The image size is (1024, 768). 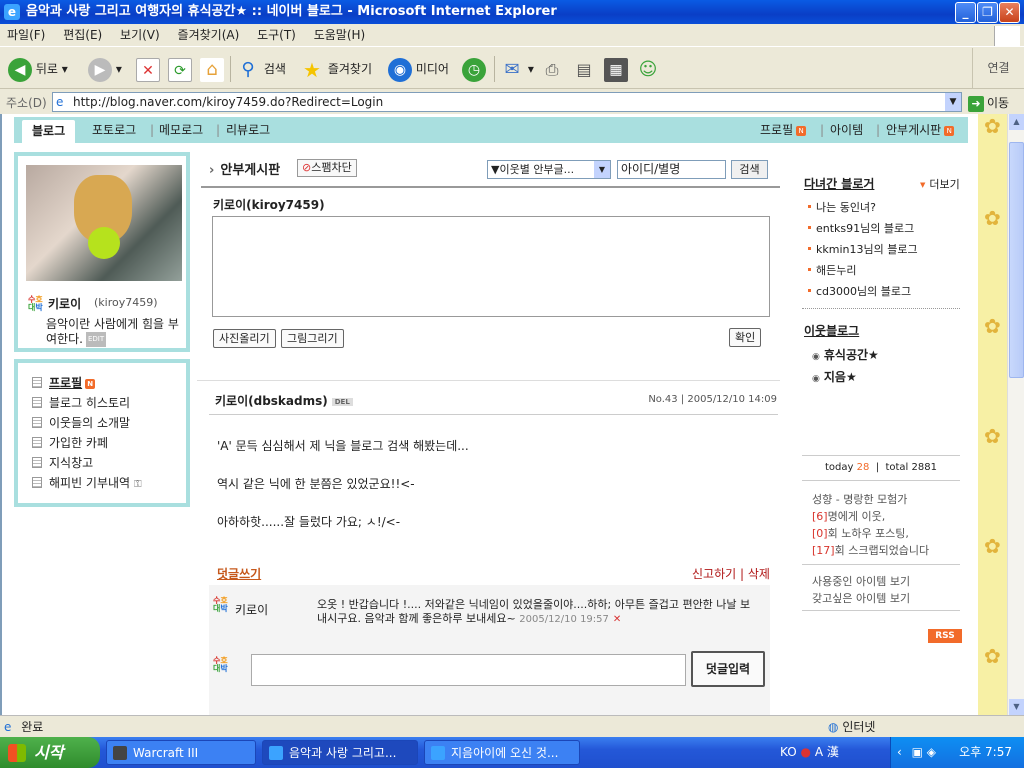 What do you see at coordinates (224, 608) in the screenshot?
I see `logo-glyph: 박` at bounding box center [224, 608].